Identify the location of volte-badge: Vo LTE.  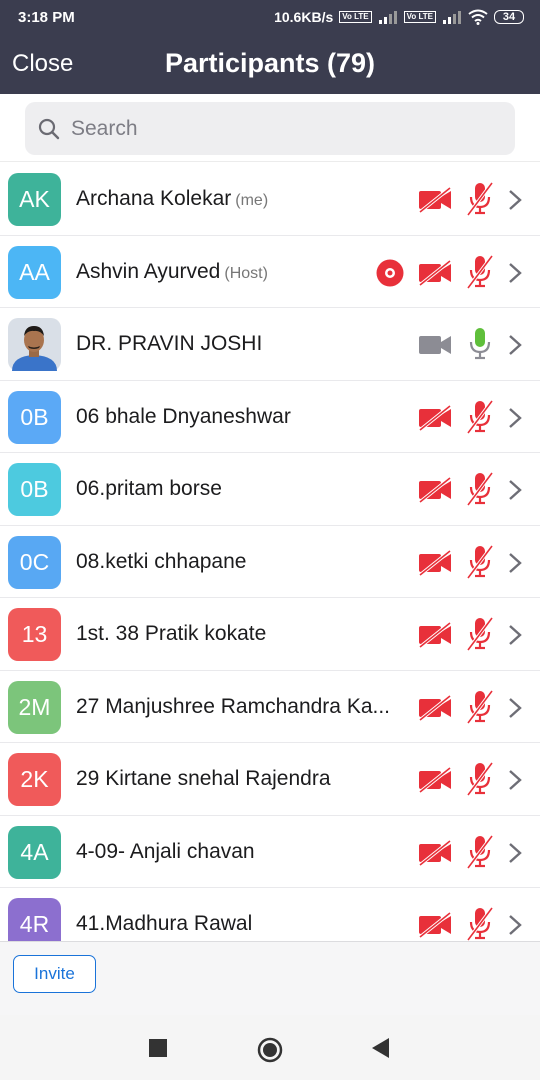
(355, 17).